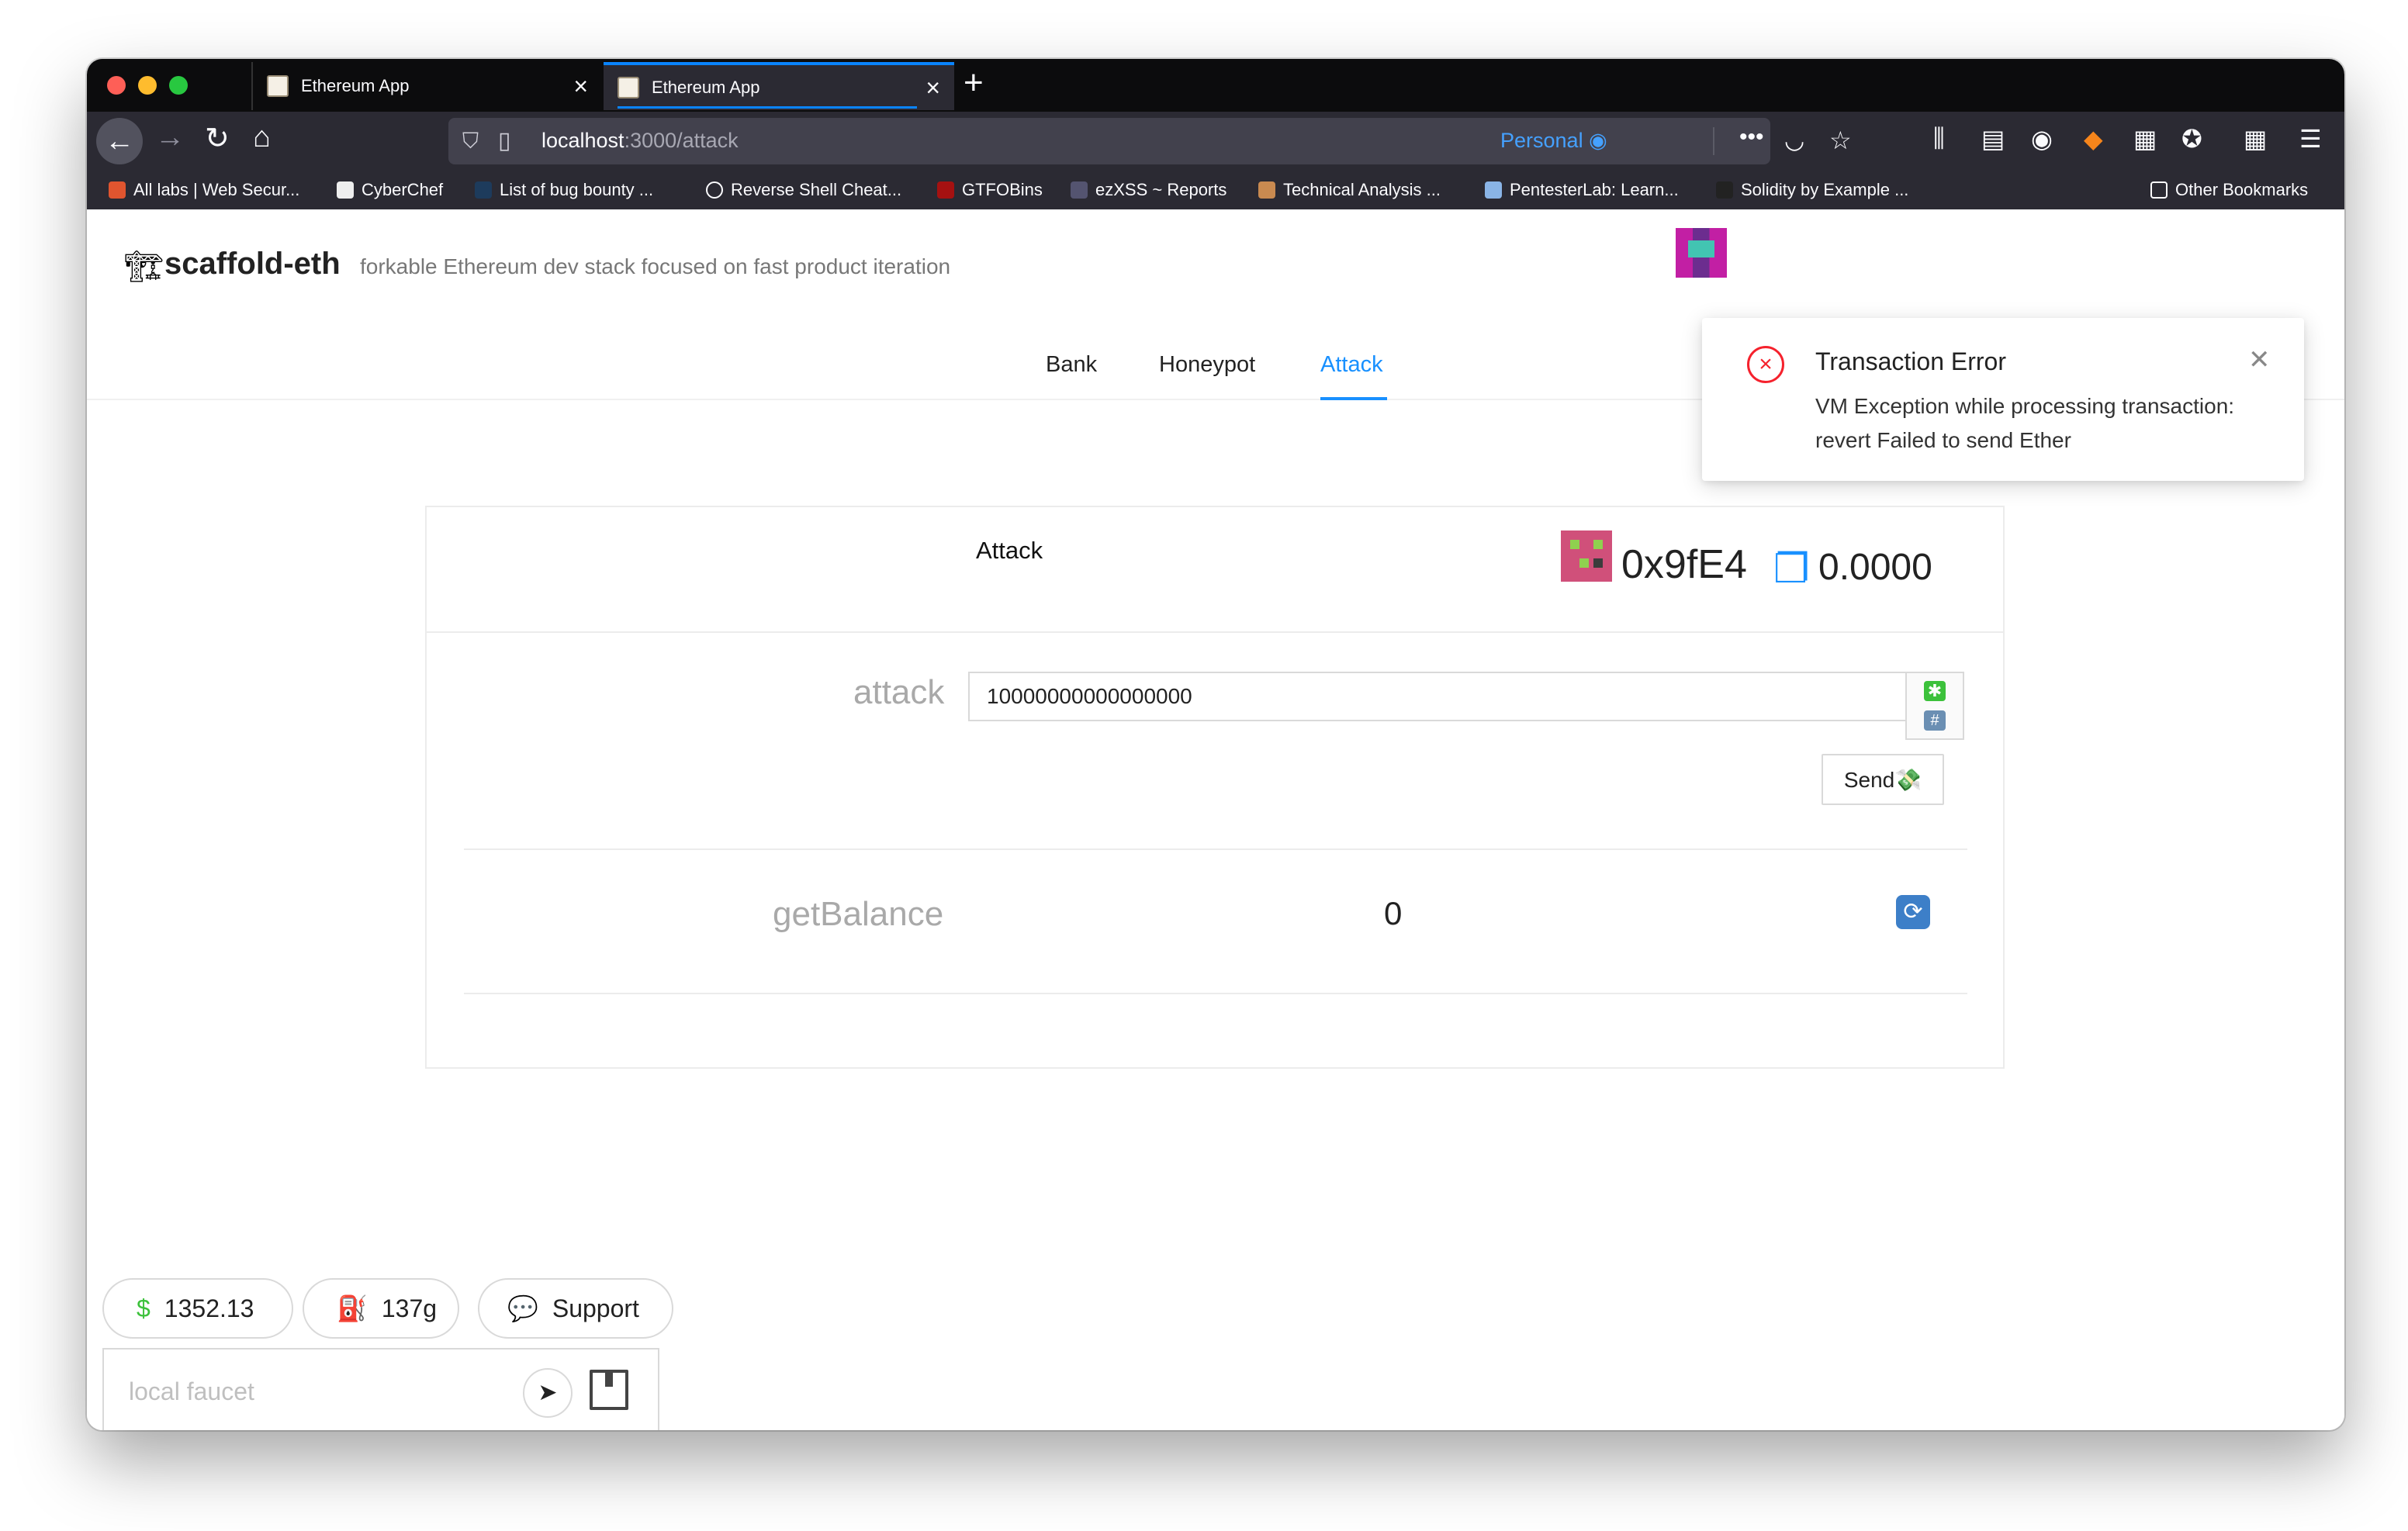  What do you see at coordinates (1215, 570) in the screenshot?
I see `contract-card-header: Attack 0x9fE4 ❐ 0.0000` at bounding box center [1215, 570].